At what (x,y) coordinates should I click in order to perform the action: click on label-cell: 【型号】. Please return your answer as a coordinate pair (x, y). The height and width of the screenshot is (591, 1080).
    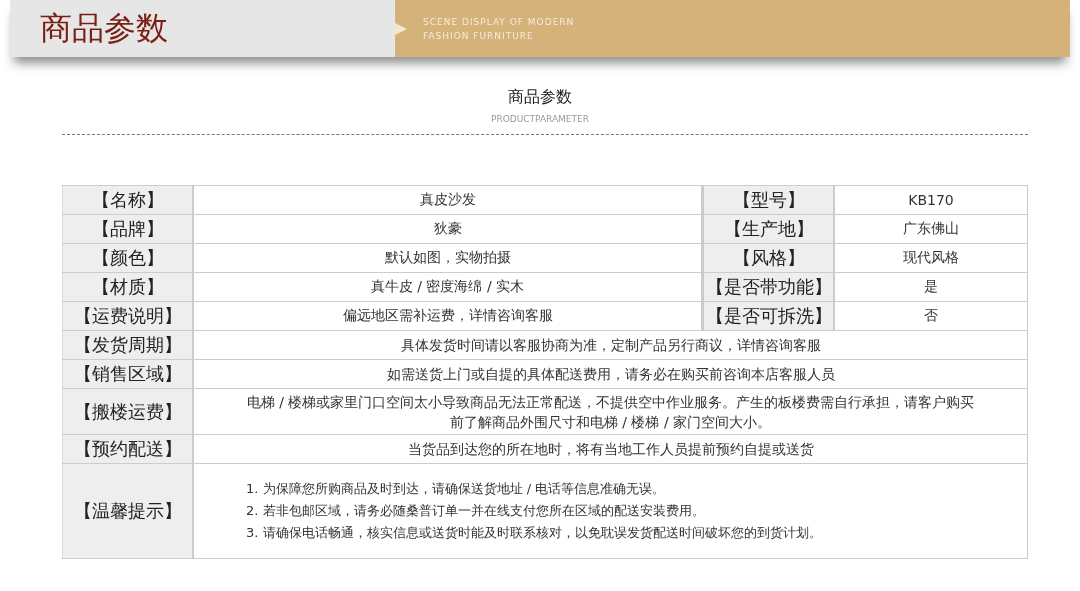
    Looking at the image, I should click on (768, 200).